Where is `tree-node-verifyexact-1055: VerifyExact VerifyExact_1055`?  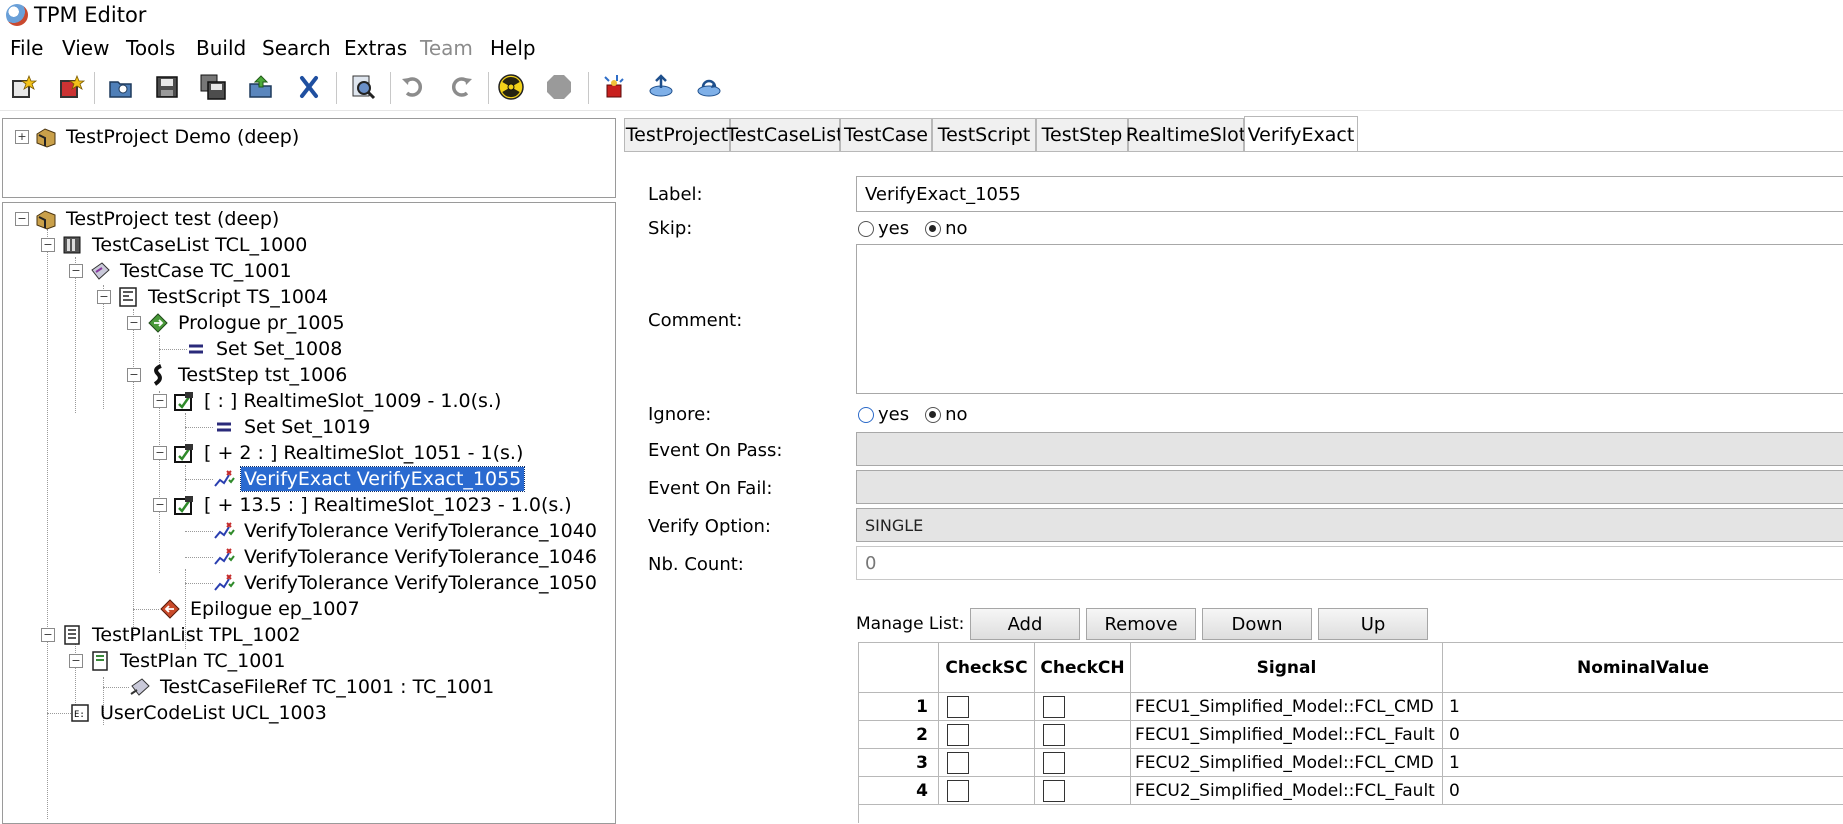
tree-node-verifyexact-1055: VerifyExact VerifyExact_1055 is located at coordinates (369, 479).